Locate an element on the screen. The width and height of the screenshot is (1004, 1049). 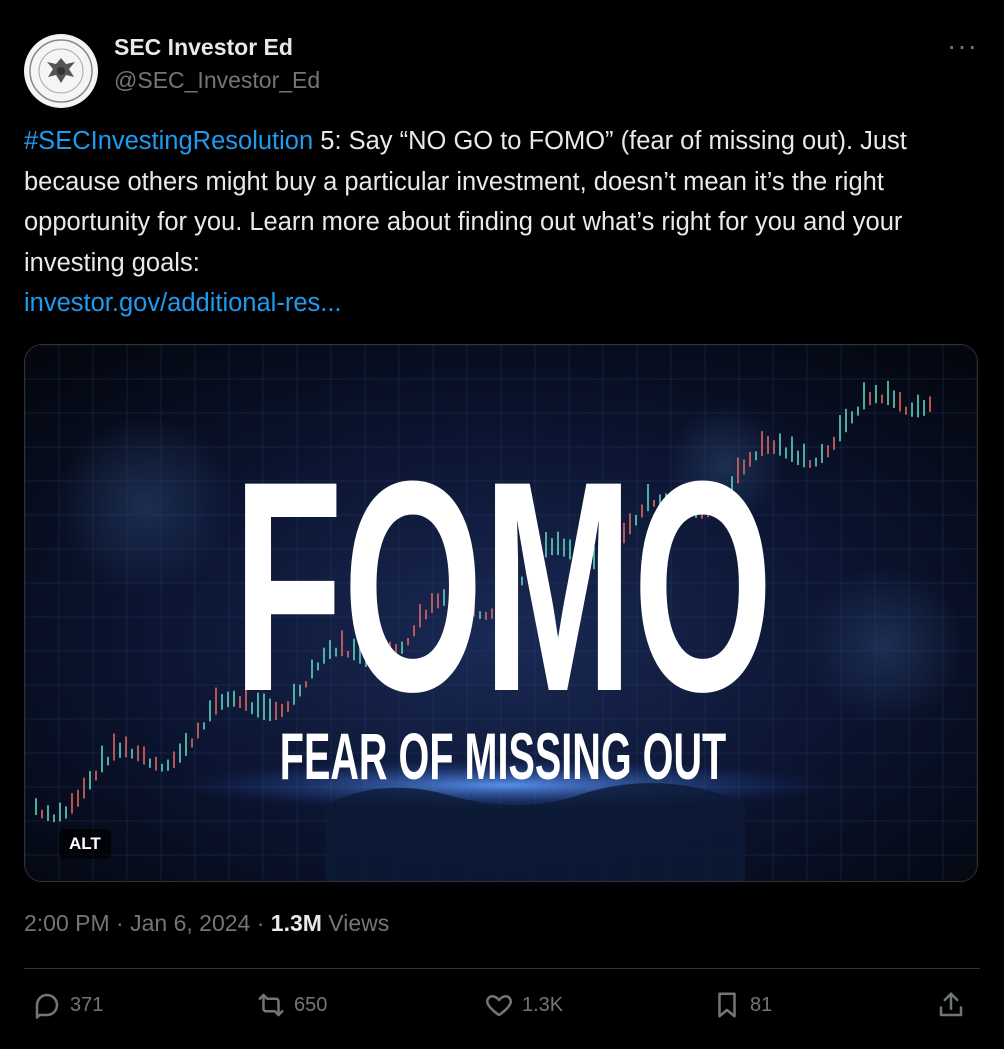
alt-text-badge: ALT is located at coordinates (85, 844).